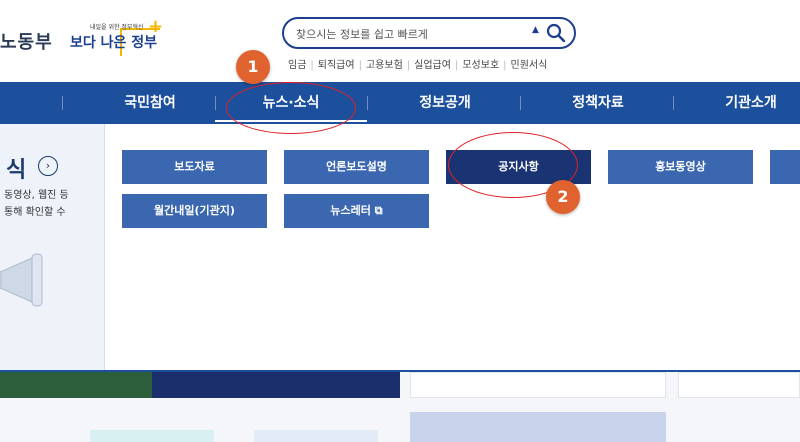 The height and width of the screenshot is (442, 800). Describe the element at coordinates (563, 197) in the screenshot. I see `annotation-badge-2: 2` at that location.